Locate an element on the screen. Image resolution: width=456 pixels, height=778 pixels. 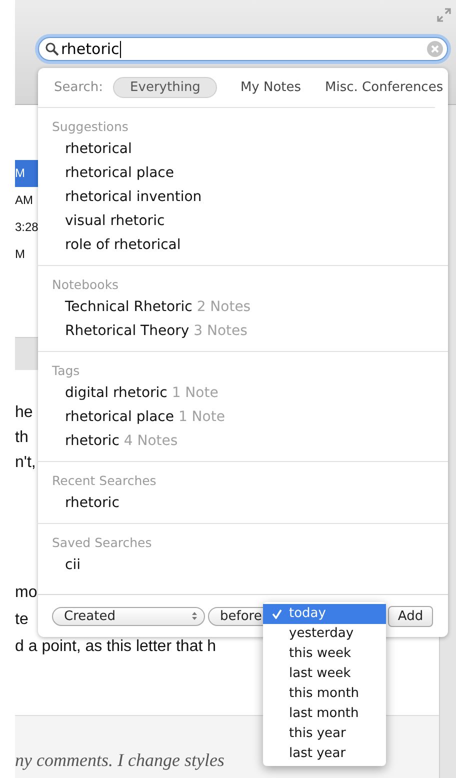
scope-tab: Everything is located at coordinates (165, 87).